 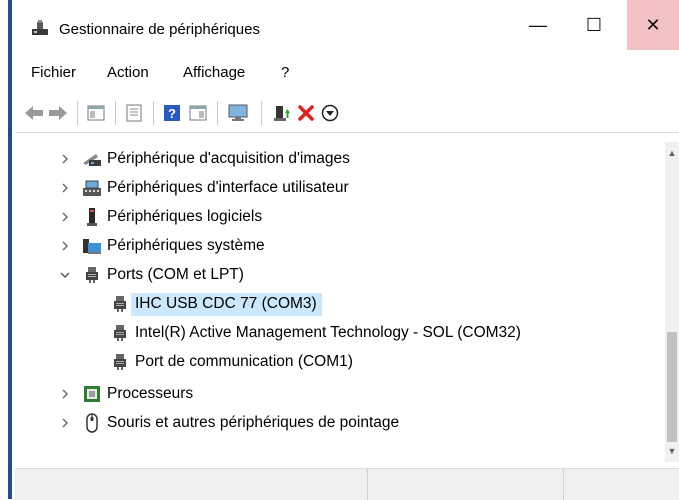 I want to click on scroll-down-arrow-icon: ▼, so click(x=672, y=451).